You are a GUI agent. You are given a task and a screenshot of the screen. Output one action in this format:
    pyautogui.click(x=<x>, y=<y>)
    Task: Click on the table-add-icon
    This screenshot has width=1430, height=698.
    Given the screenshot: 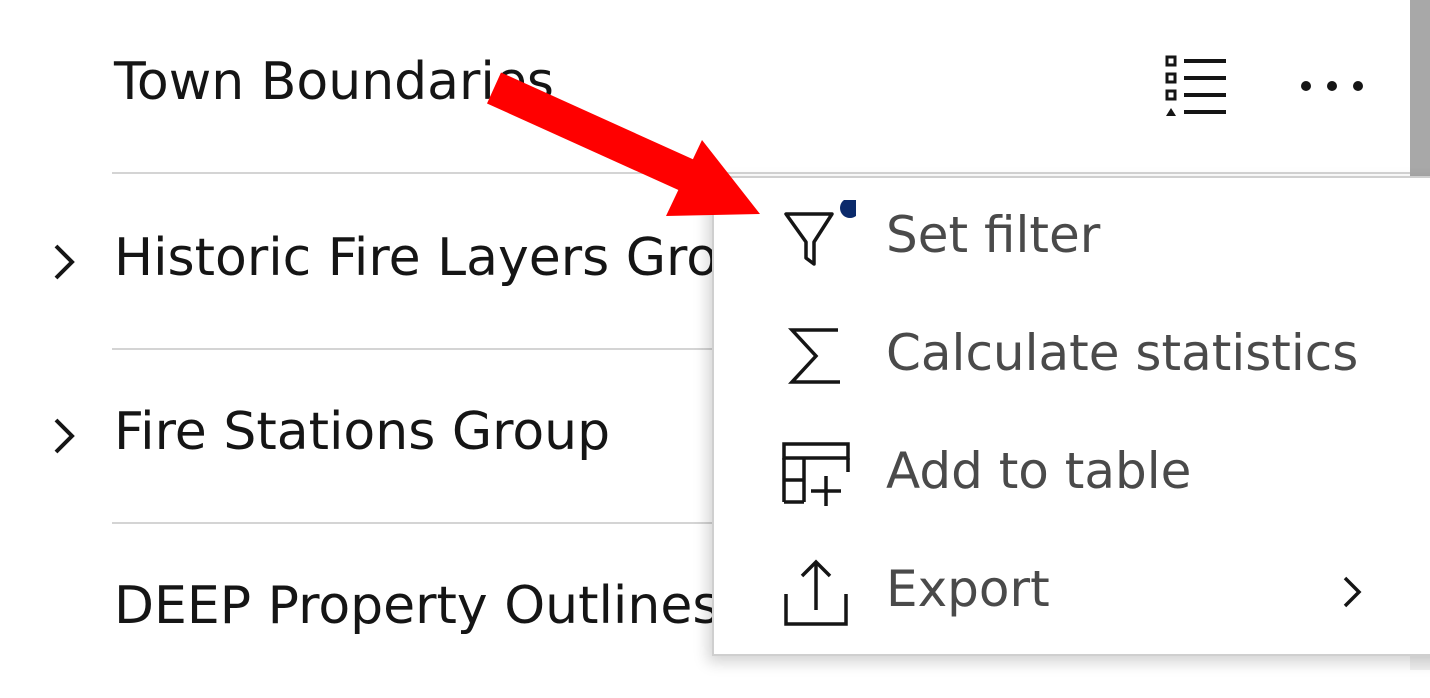 What is the action you would take?
    pyautogui.click(x=816, y=474)
    